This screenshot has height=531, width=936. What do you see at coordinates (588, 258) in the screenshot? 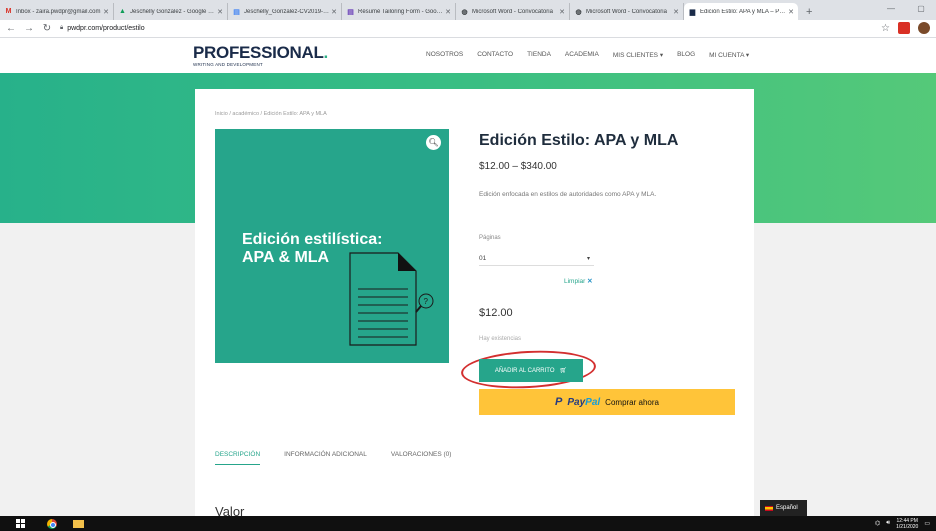
I see `chevron-down-icon: ▾` at bounding box center [588, 258].